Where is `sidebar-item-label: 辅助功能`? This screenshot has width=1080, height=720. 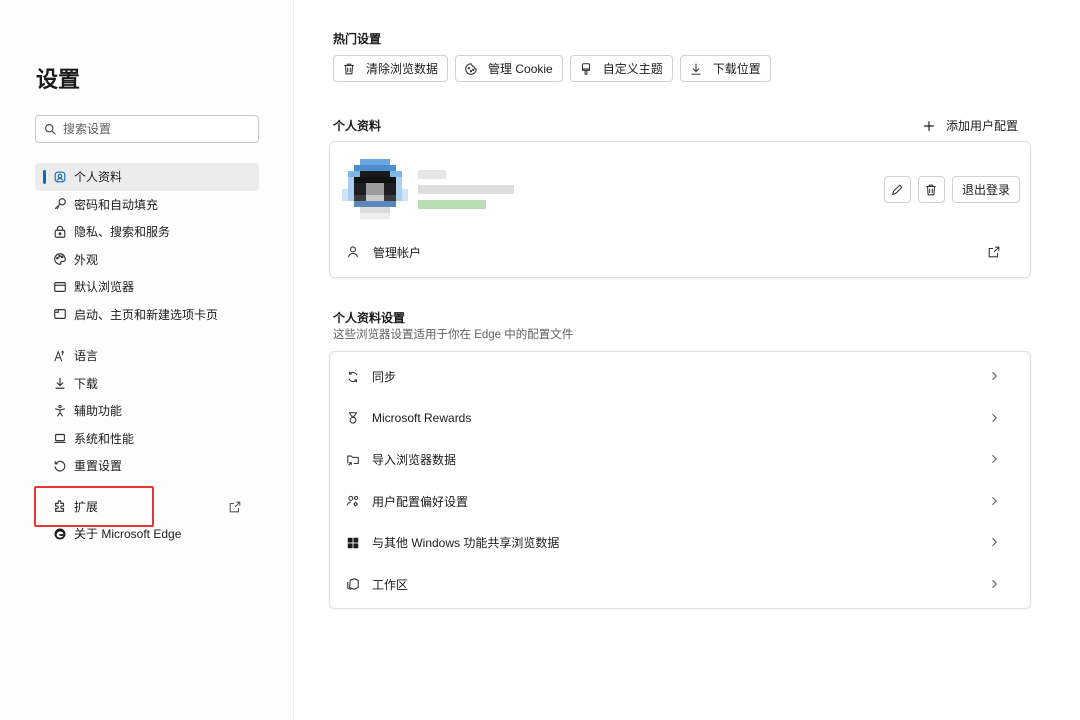 sidebar-item-label: 辅助功能 is located at coordinates (98, 411).